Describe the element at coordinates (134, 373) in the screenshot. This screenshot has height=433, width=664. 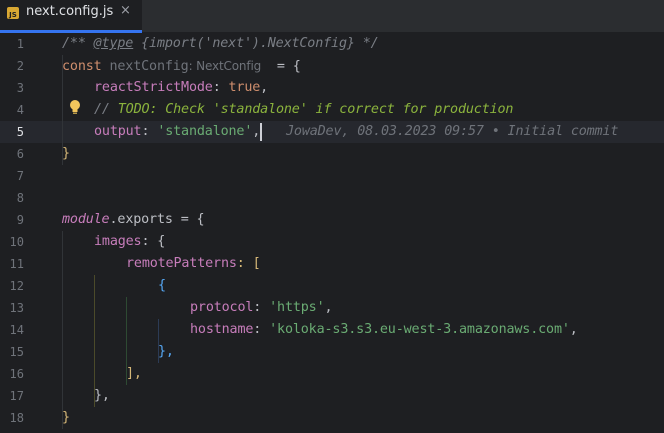
I see `code-line-16: ],` at that location.